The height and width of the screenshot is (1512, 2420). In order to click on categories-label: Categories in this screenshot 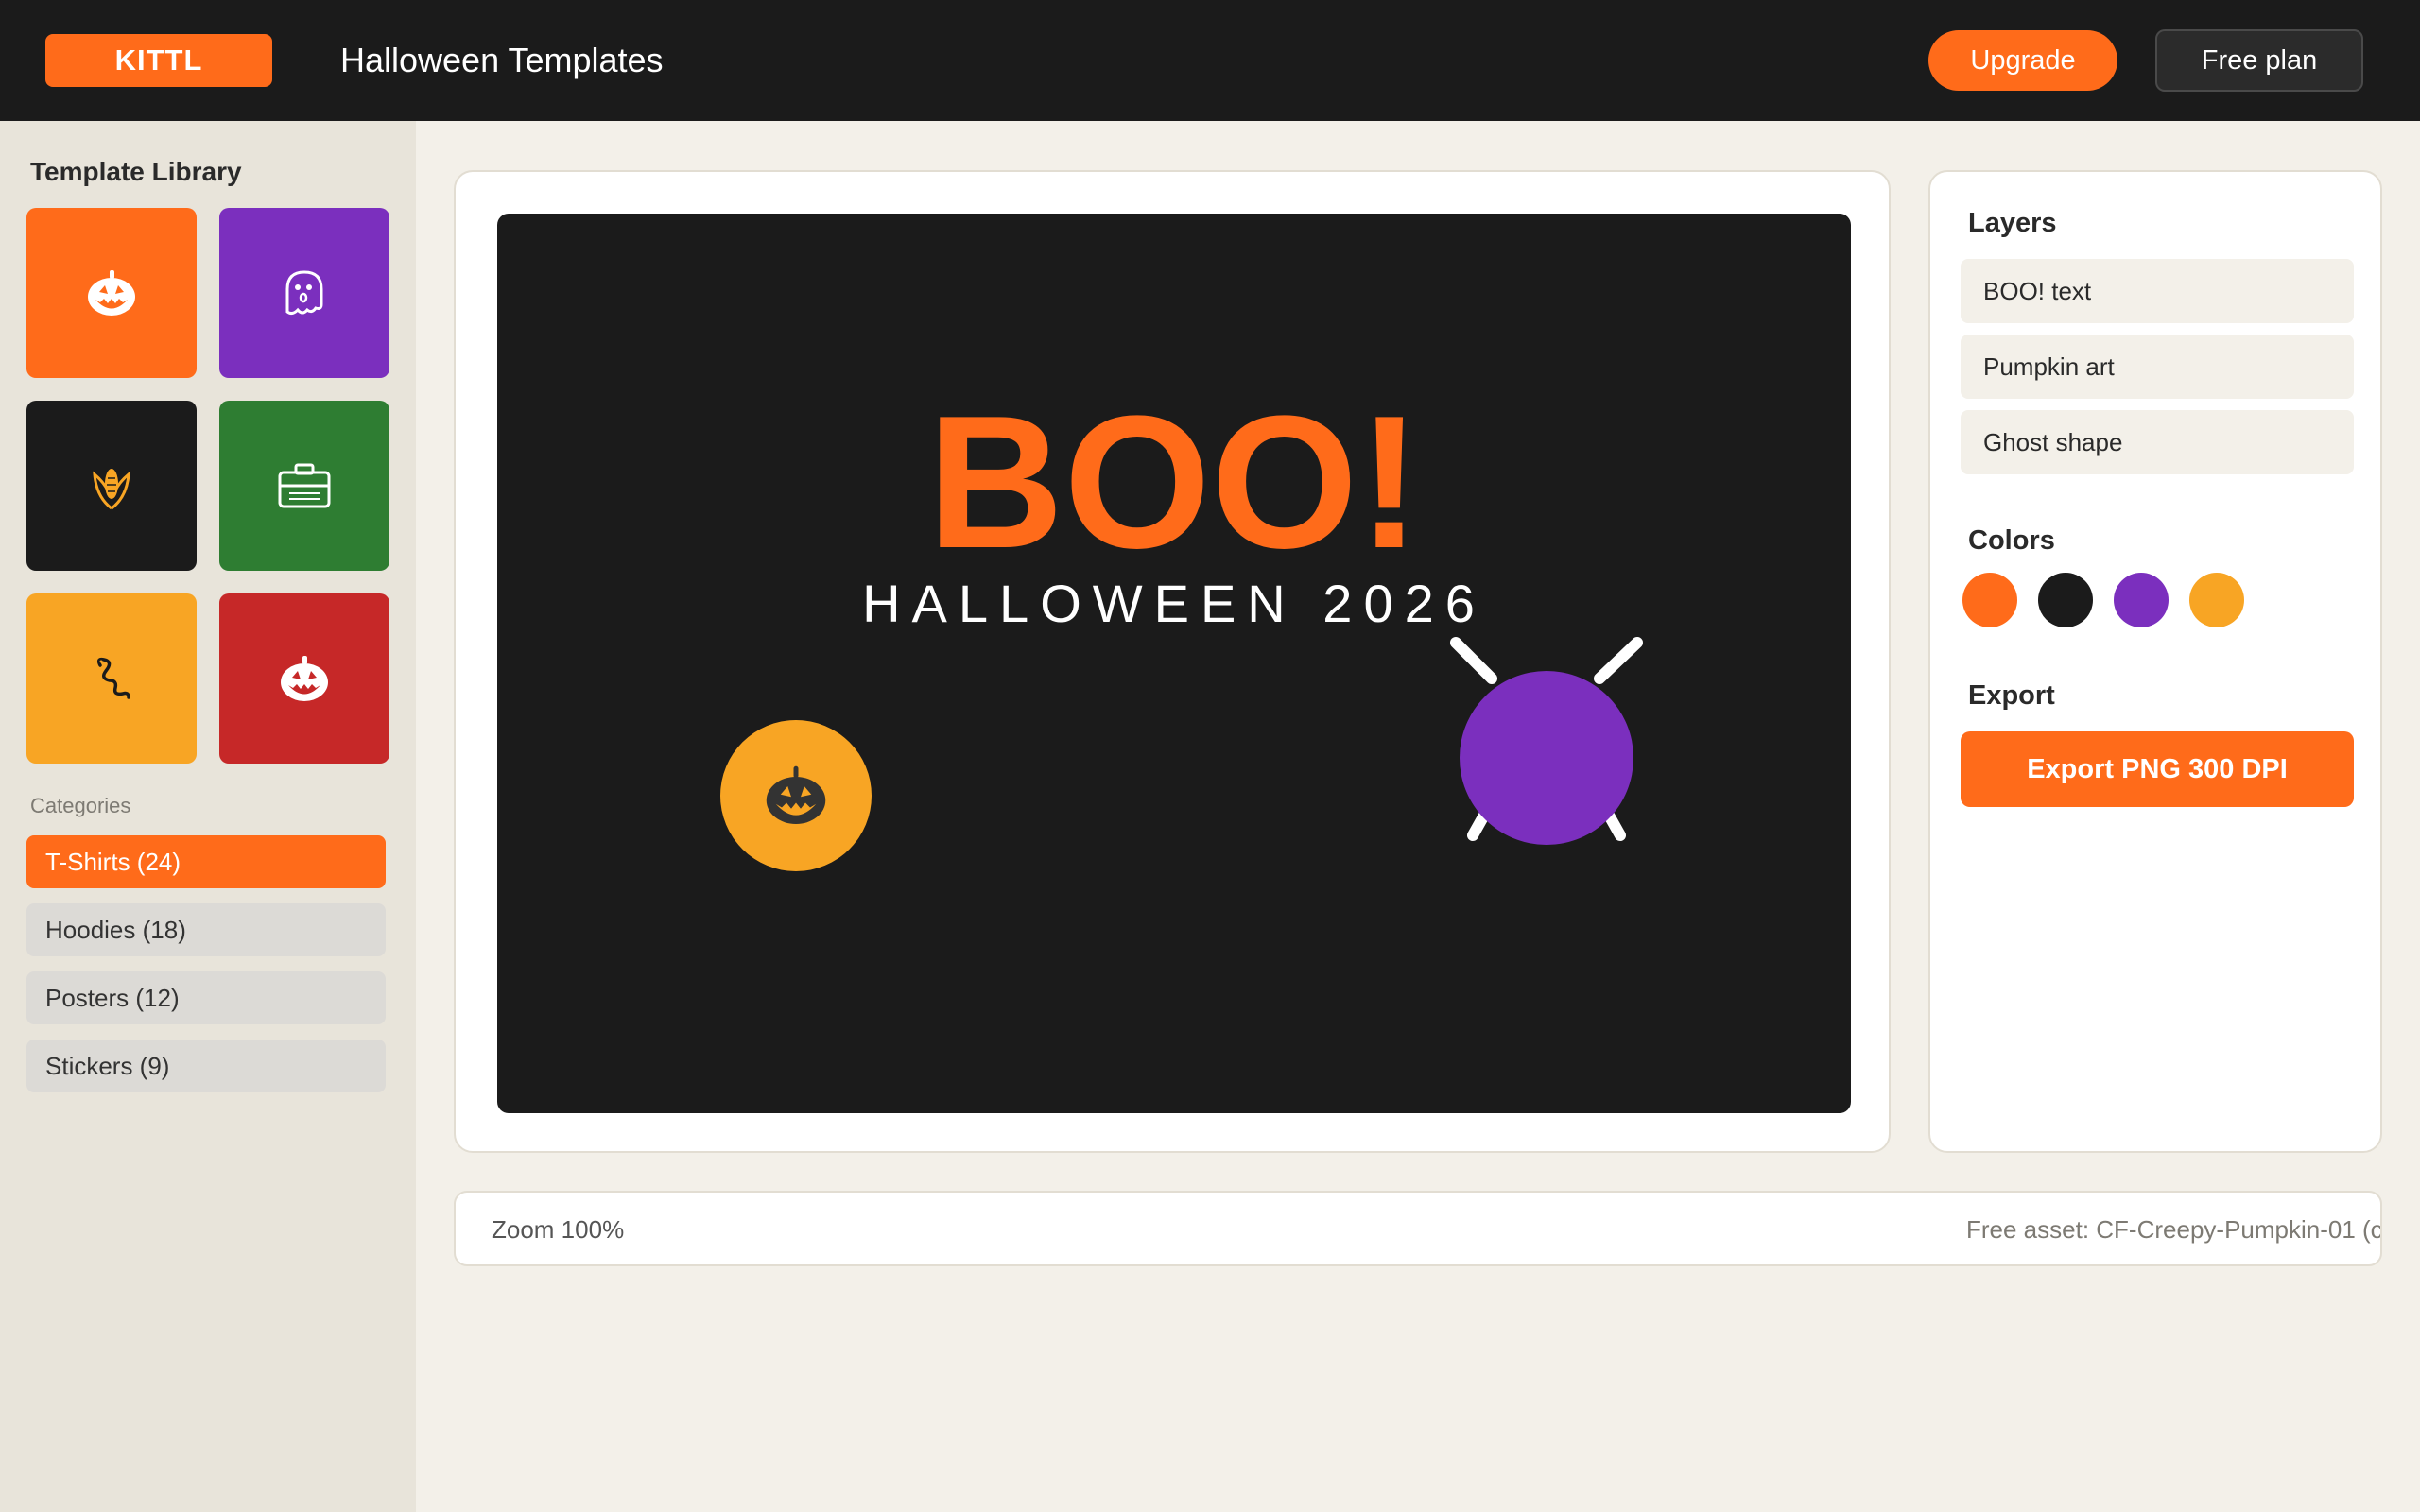, I will do `click(80, 805)`.